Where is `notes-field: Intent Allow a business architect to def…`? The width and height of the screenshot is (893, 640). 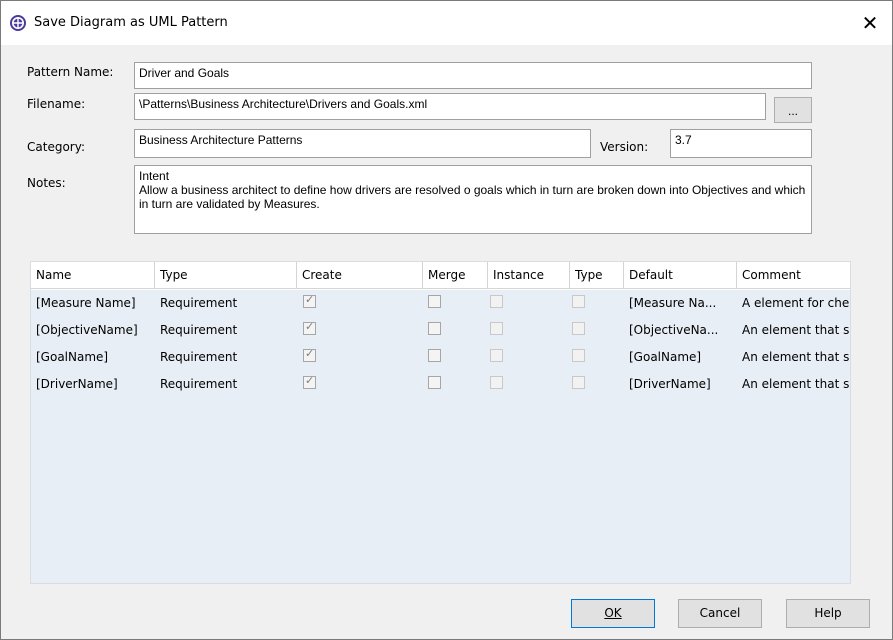
notes-field: Intent Allow a business architect to def… is located at coordinates (473, 199).